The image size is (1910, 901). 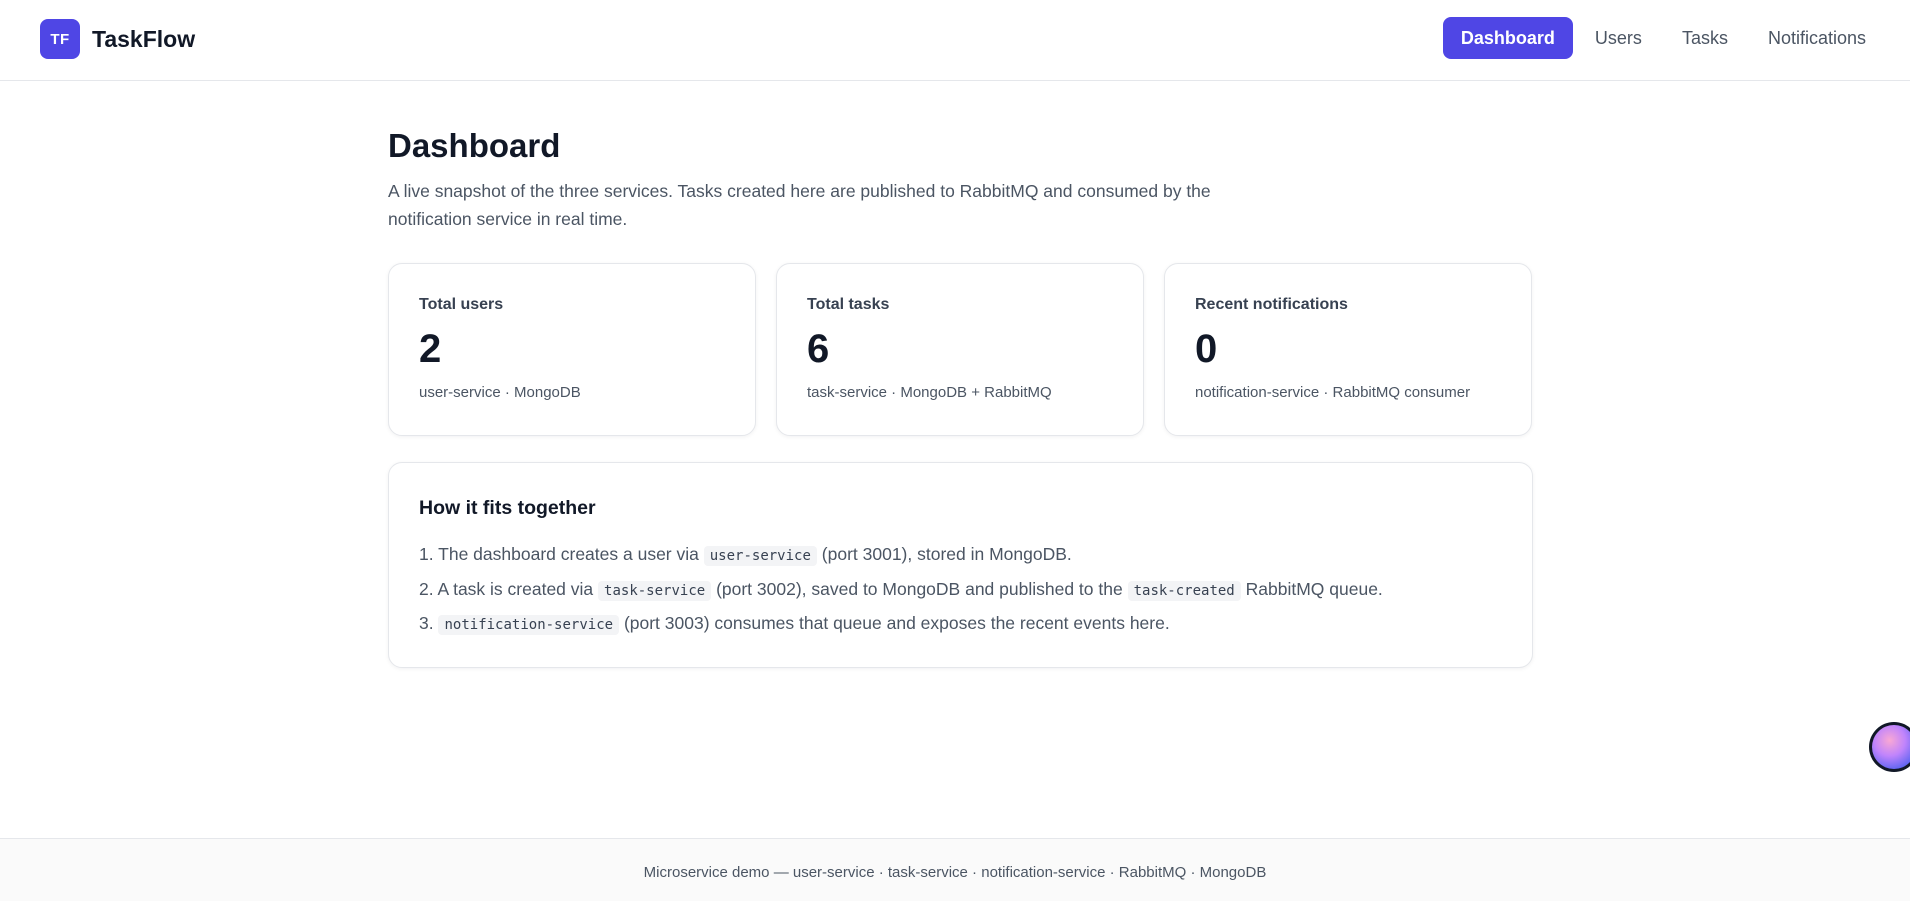 I want to click on assistant-avatar-icon, so click(x=1891, y=747).